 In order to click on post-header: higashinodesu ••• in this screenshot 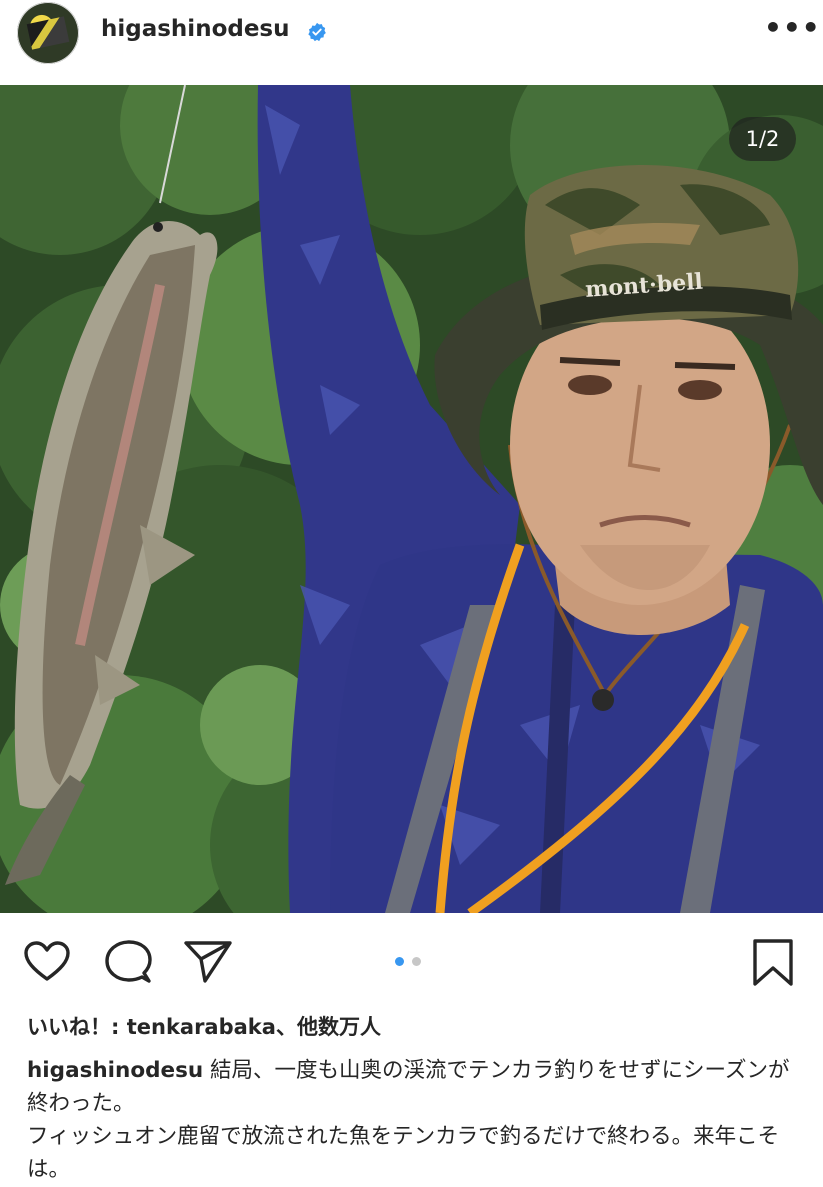, I will do `click(411, 42)`.